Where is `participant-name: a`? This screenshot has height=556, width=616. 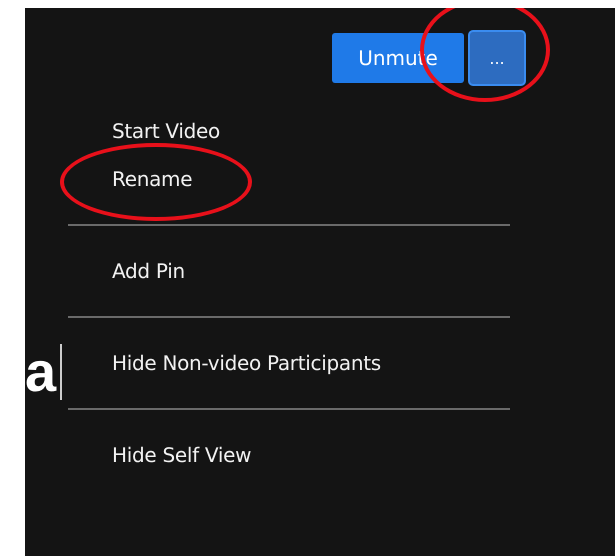 participant-name: a is located at coordinates (43, 372).